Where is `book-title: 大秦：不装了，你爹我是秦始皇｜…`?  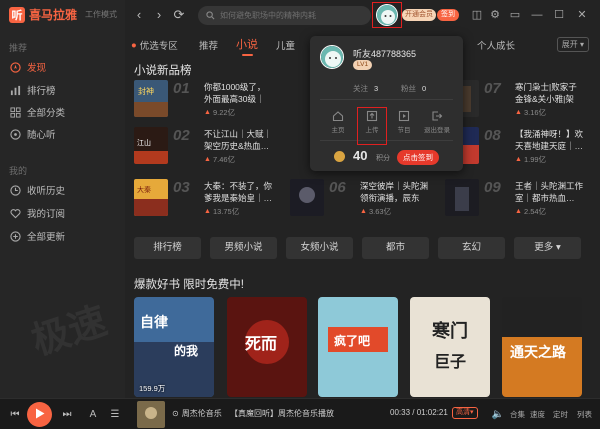
book-title: 大秦：不装了，你爹我是秦始皇｜… is located at coordinates (238, 192).